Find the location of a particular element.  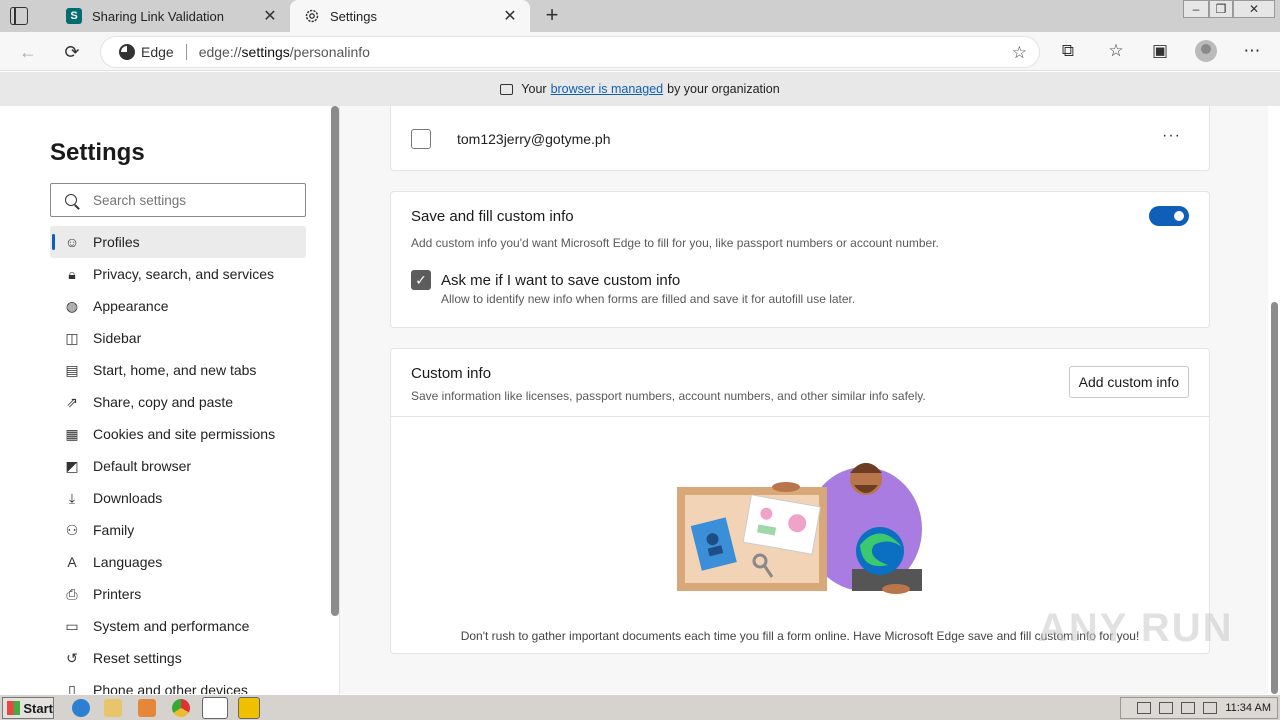

url-text: edge://settings/personalinfo is located at coordinates (284, 52).